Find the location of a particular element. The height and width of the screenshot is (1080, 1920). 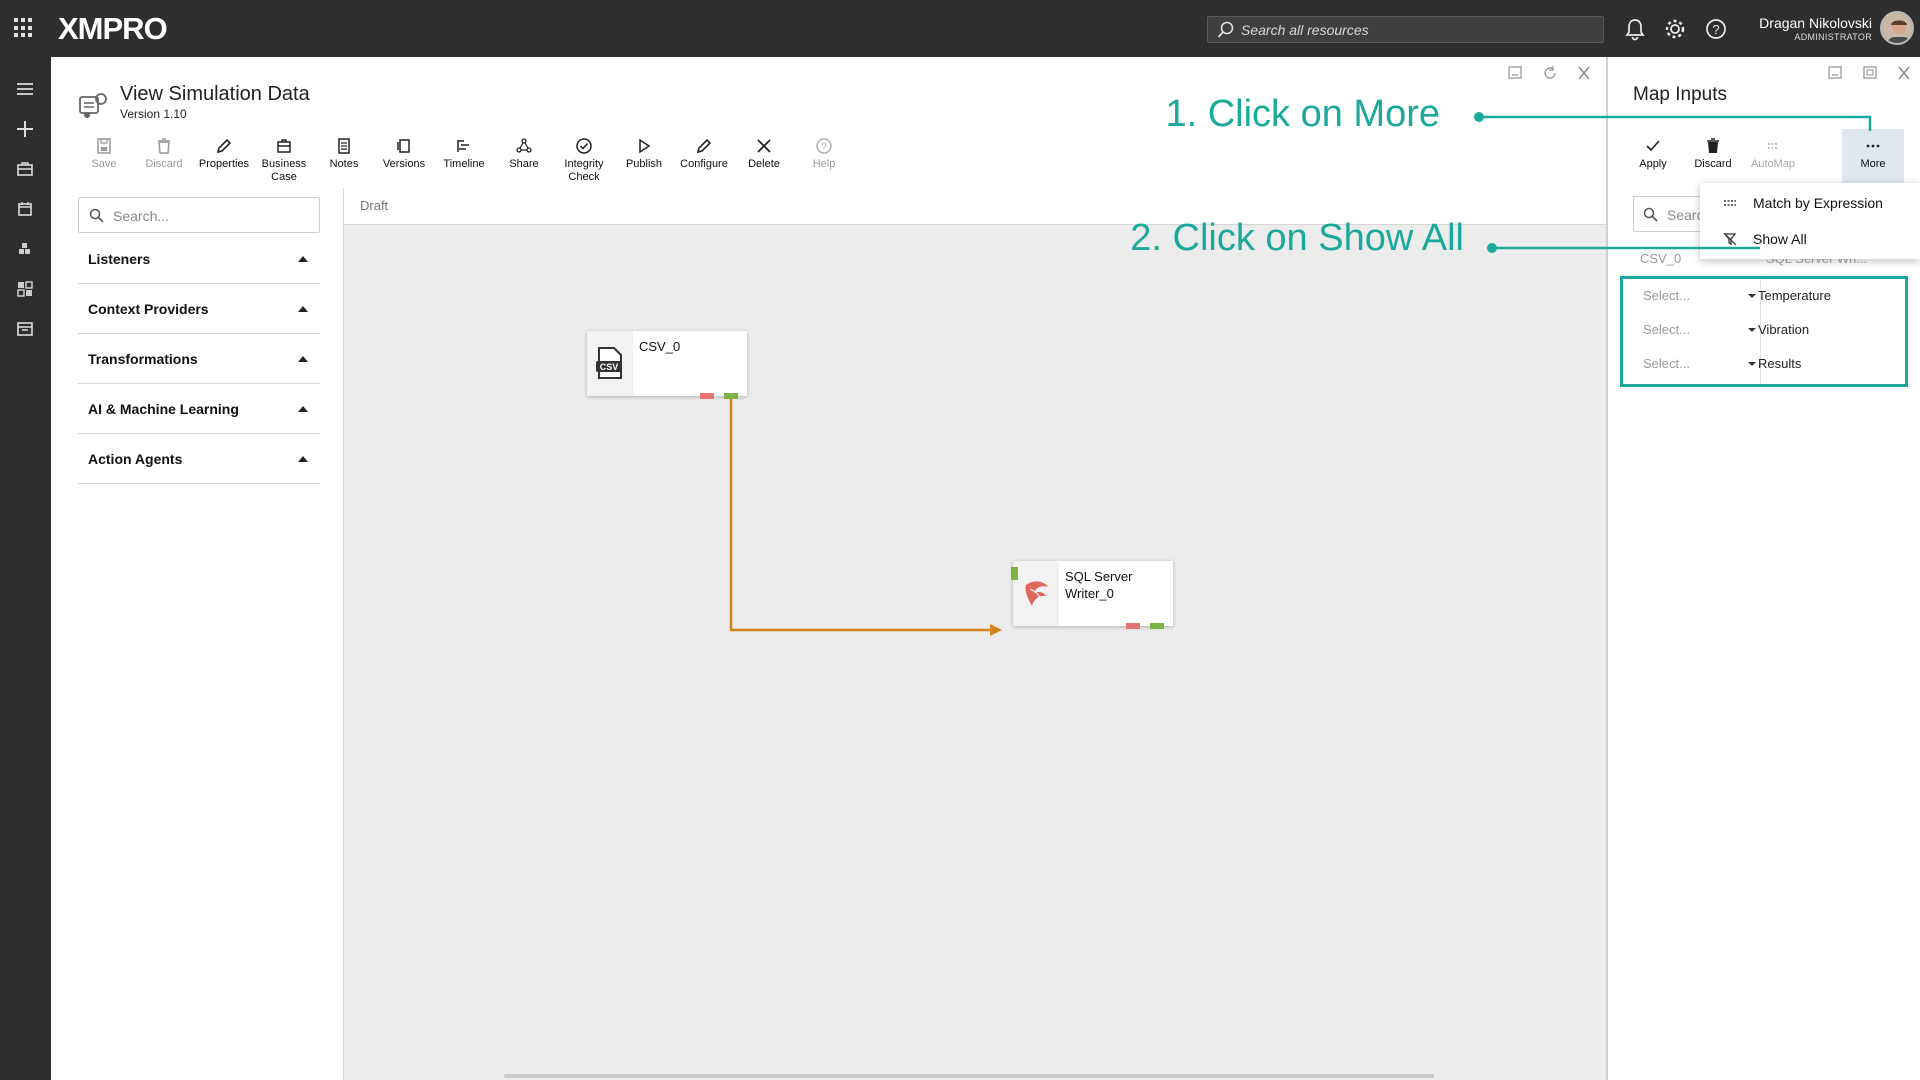

annotation-step-1: 1. Click on More is located at coordinates (1302, 114).